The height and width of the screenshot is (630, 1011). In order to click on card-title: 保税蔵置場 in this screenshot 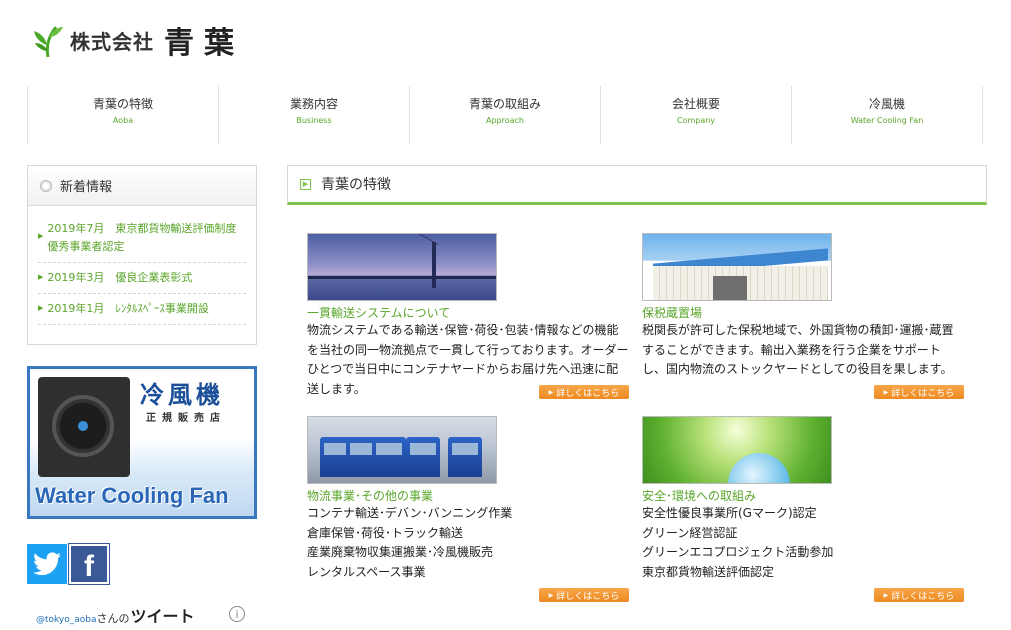, I will do `click(803, 313)`.